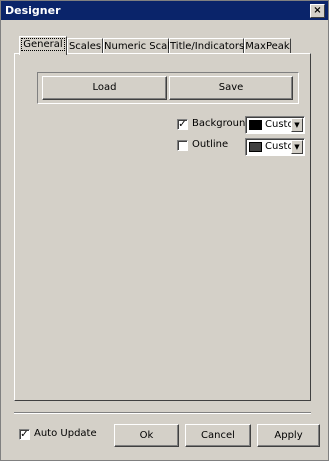 The image size is (329, 461). What do you see at coordinates (65, 433) in the screenshot?
I see `auto-update-label: Auto Update` at bounding box center [65, 433].